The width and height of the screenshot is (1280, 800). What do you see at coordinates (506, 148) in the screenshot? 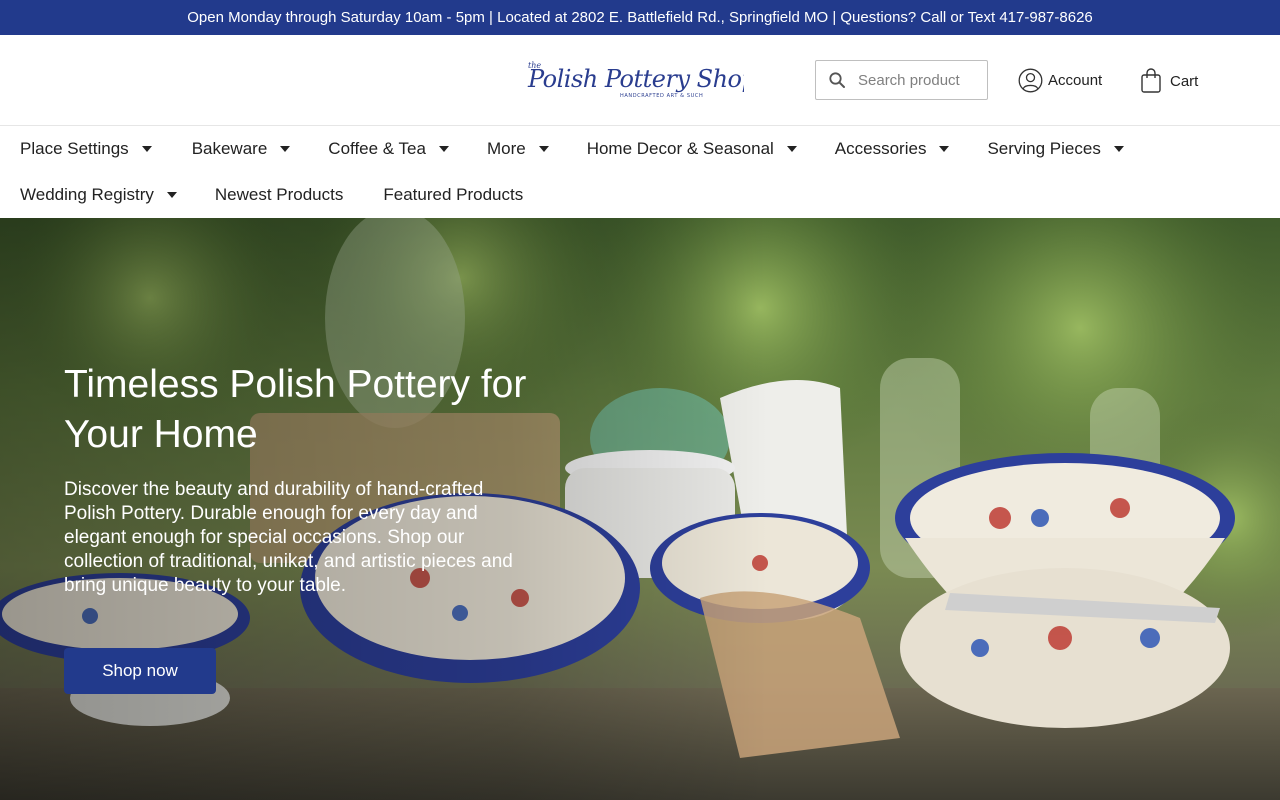
I see `nav-item-label: More` at bounding box center [506, 148].